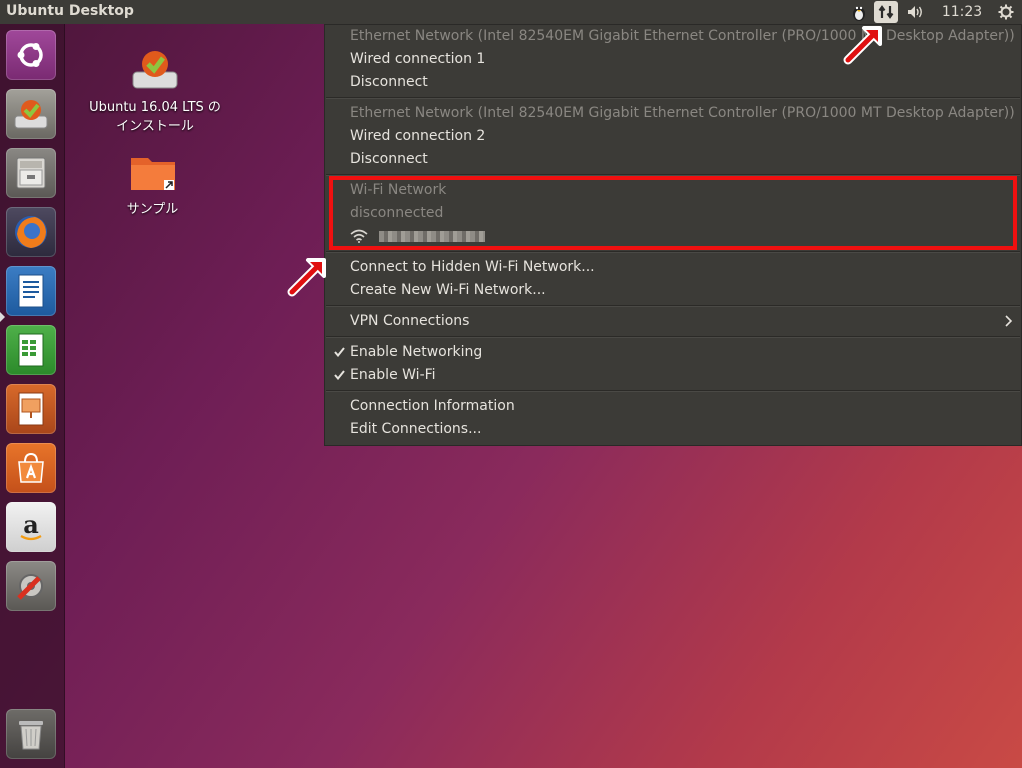  I want to click on libreoffice-calc-icon, so click(31, 350).